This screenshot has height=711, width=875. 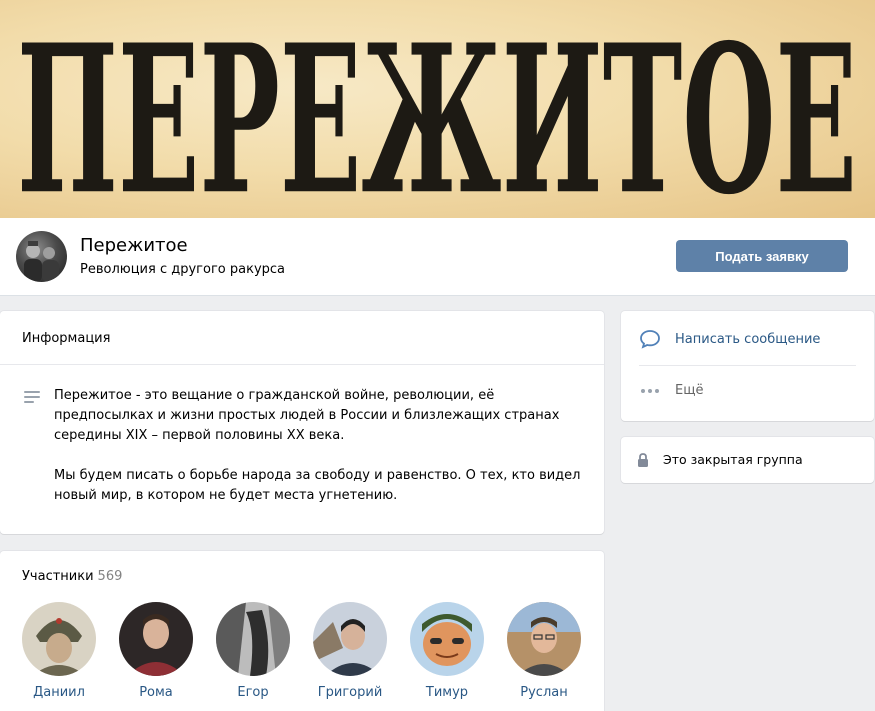 What do you see at coordinates (156, 692) in the screenshot?
I see `member-name: Рома` at bounding box center [156, 692].